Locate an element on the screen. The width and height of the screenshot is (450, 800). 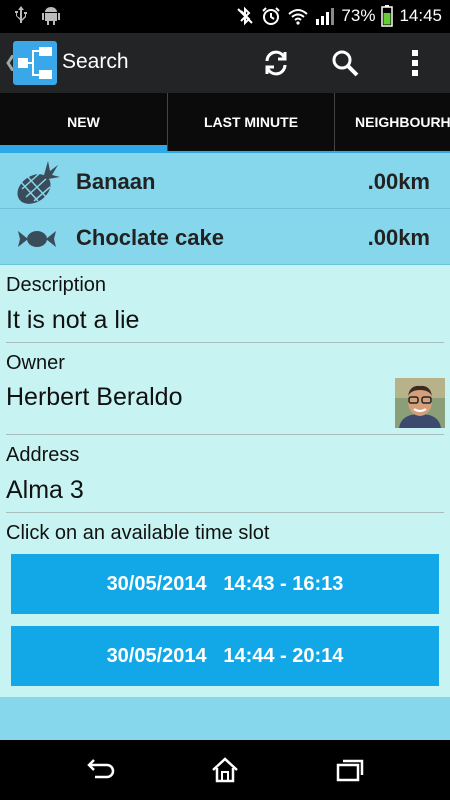
home-button is located at coordinates (225, 770).